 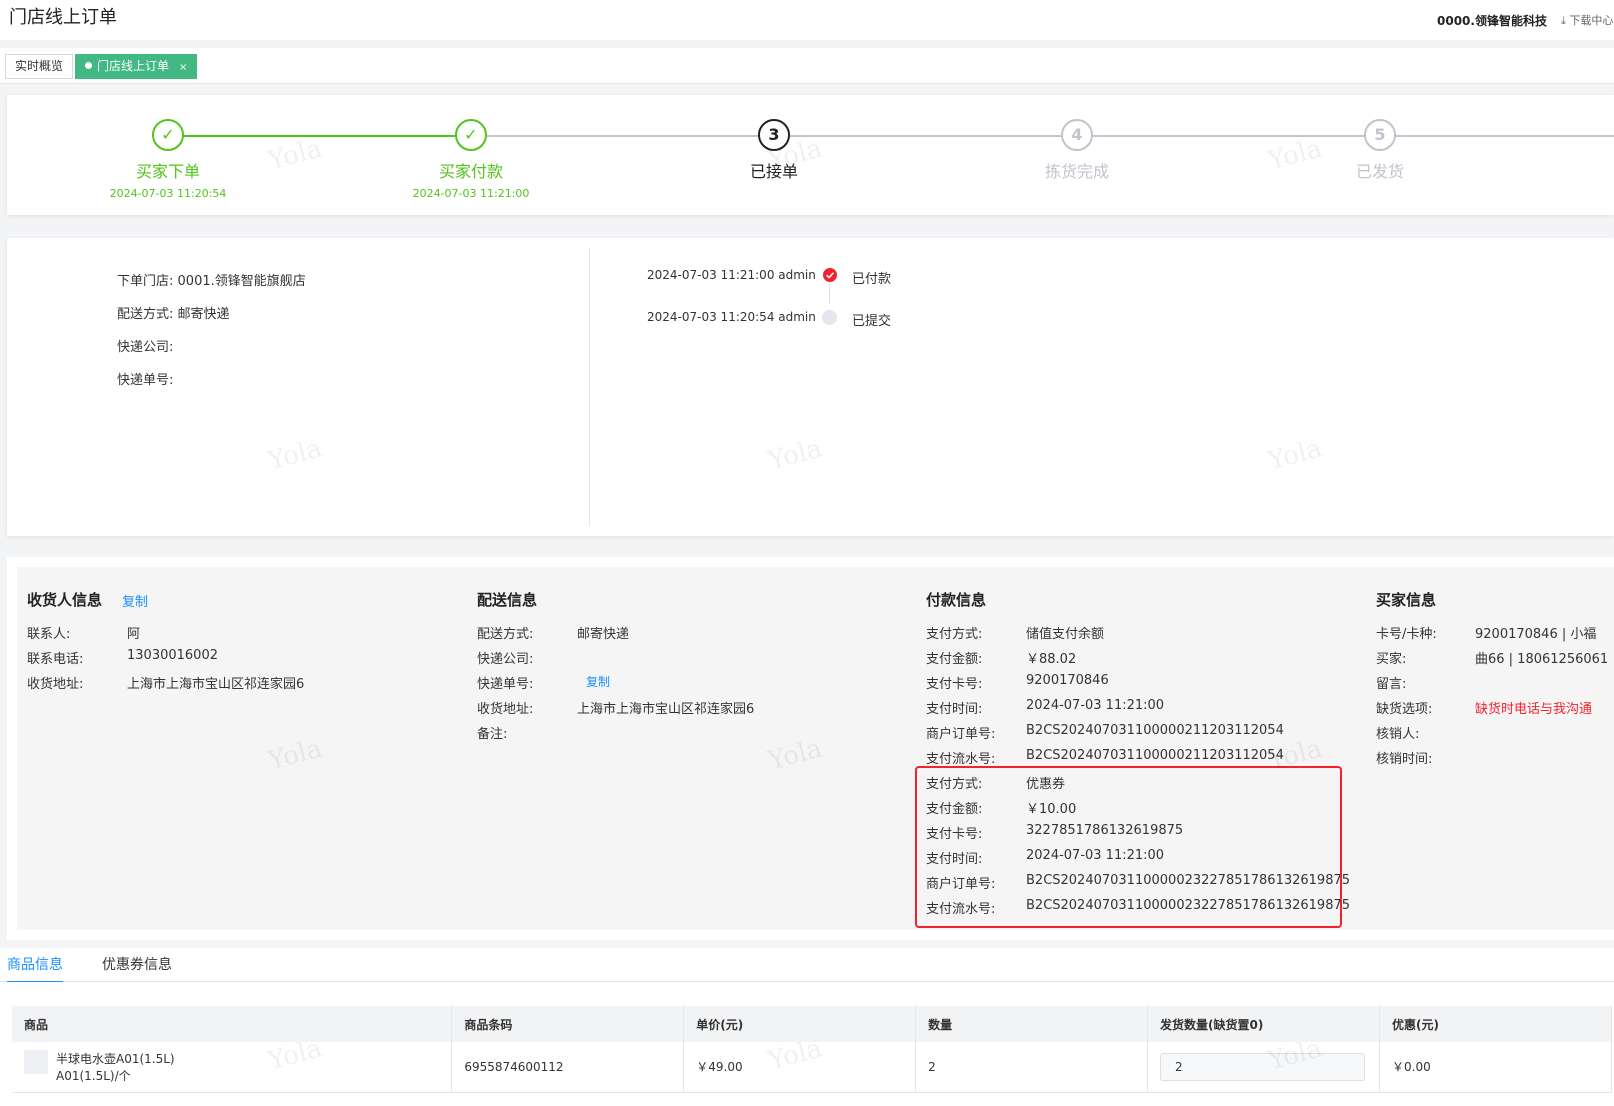 What do you see at coordinates (568, 1024) in the screenshot?
I see `column-header: 商品条码` at bounding box center [568, 1024].